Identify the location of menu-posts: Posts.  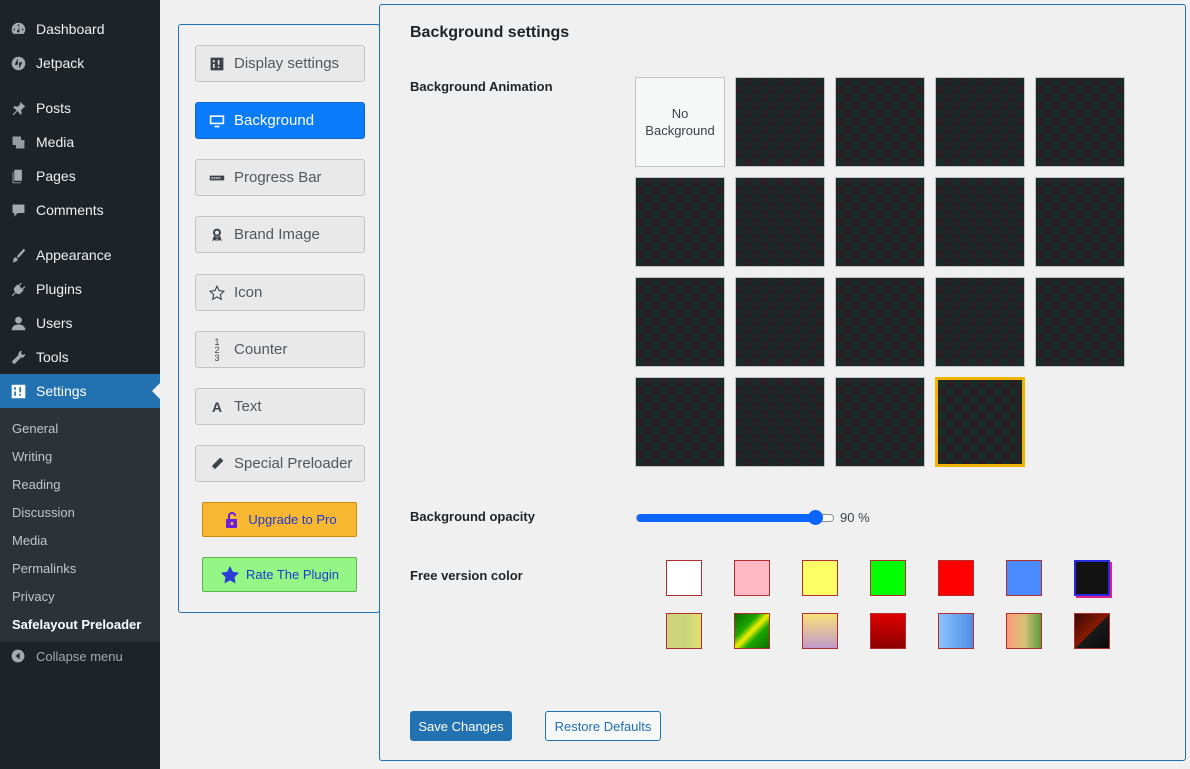
(80, 108).